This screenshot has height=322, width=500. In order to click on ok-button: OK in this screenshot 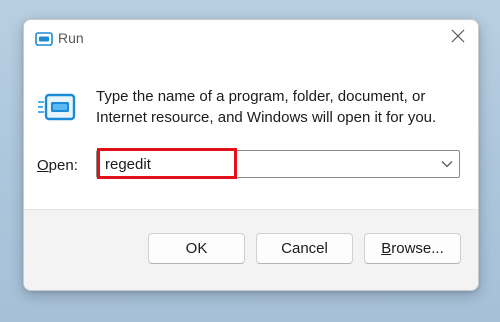, I will do `click(196, 248)`.